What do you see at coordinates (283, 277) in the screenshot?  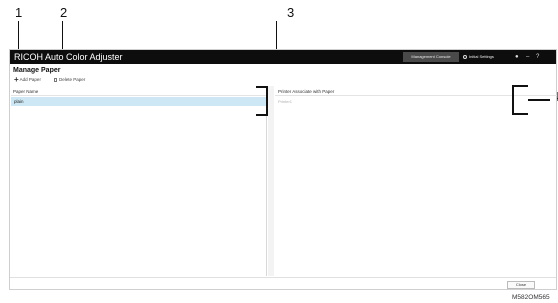 I see `footer-divider` at bounding box center [283, 277].